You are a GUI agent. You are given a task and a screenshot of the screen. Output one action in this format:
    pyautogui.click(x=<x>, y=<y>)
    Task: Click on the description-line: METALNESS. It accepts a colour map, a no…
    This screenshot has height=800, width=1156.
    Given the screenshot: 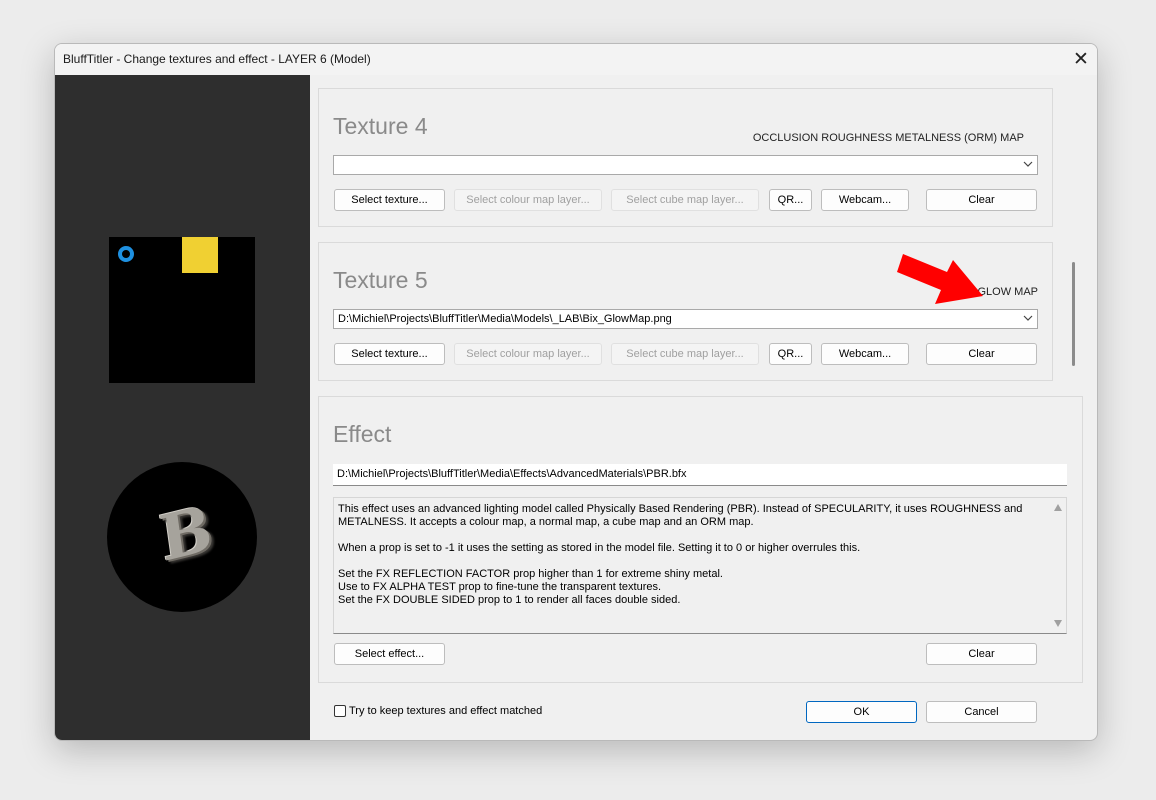 What is the action you would take?
    pyautogui.click(x=546, y=522)
    